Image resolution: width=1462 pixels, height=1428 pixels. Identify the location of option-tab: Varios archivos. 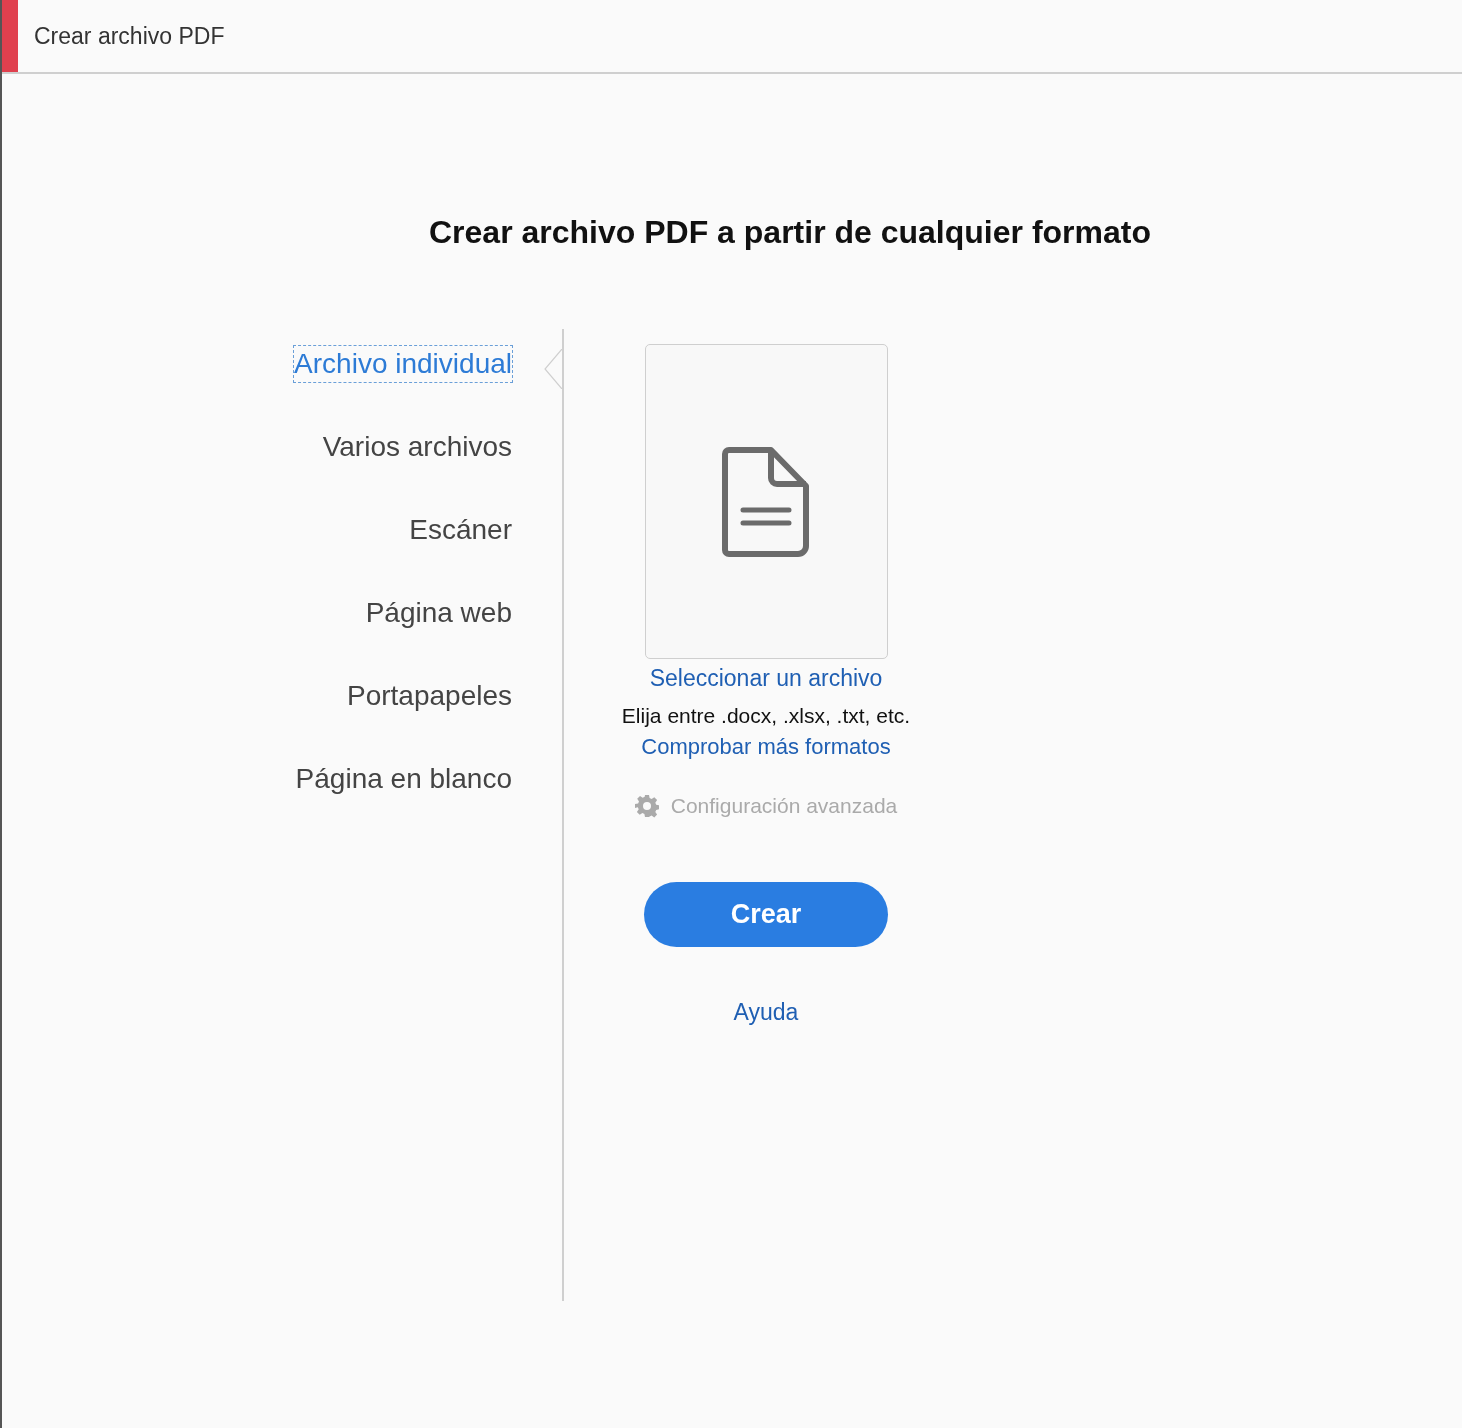
(417, 447).